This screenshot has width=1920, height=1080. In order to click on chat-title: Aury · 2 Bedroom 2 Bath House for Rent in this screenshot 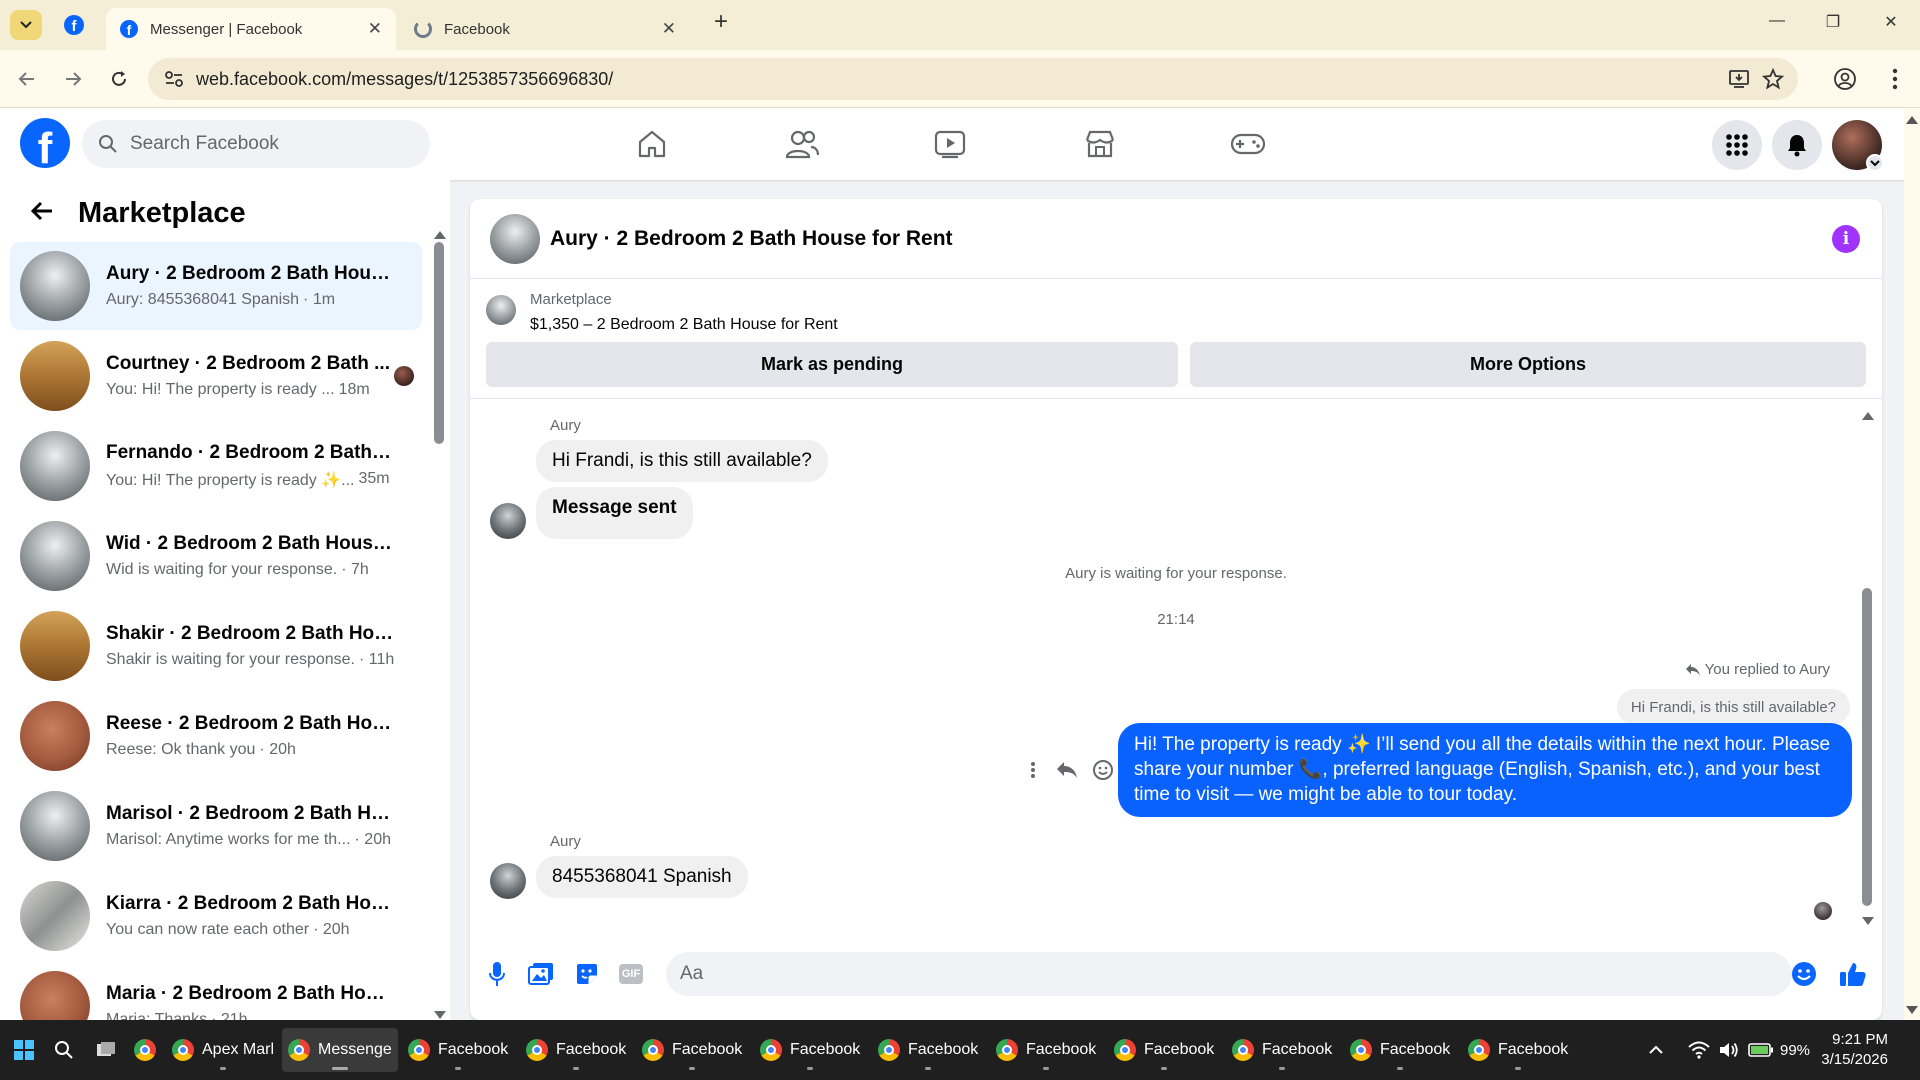, I will do `click(751, 239)`.